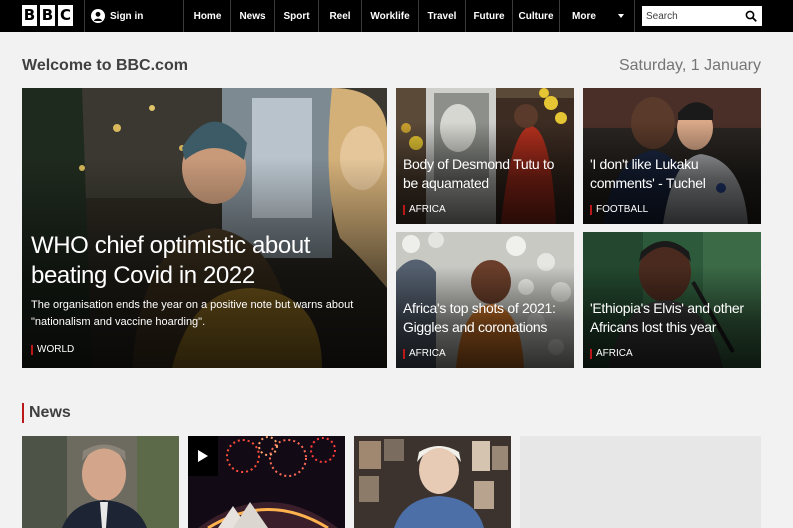  I want to click on video-badge, so click(203, 456).